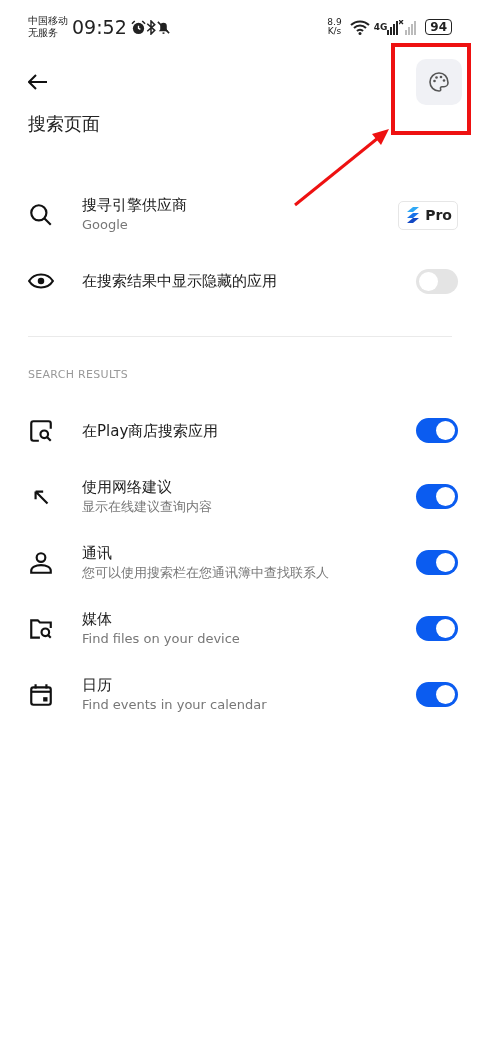 This screenshot has height=1040, width=480. What do you see at coordinates (175, 704) in the screenshot?
I see `setting-description: Find events in your calendar` at bounding box center [175, 704].